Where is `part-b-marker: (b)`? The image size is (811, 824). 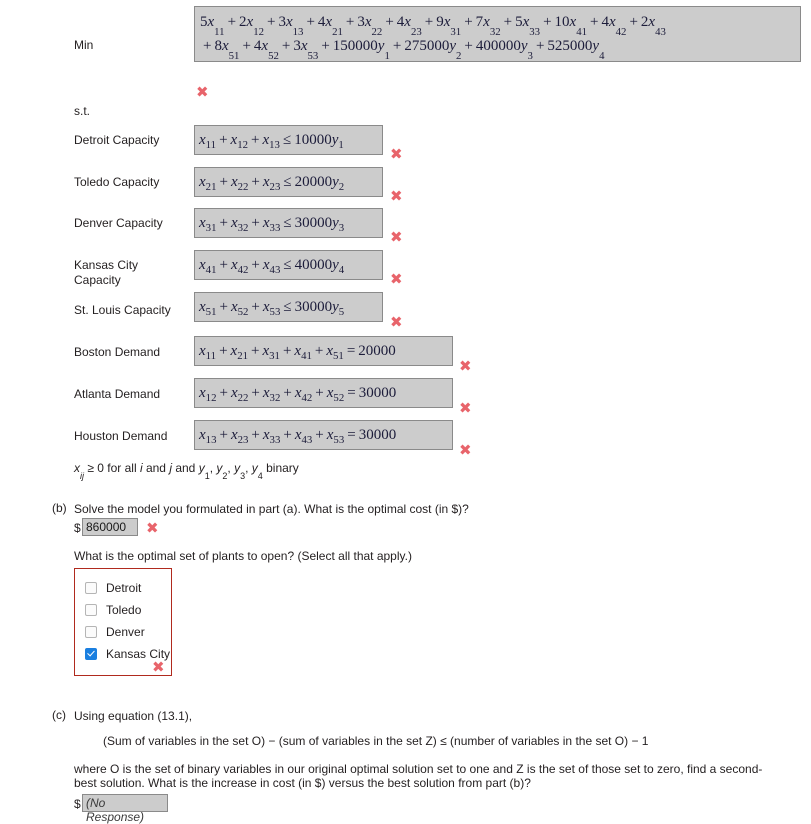 part-b-marker: (b) is located at coordinates (59, 508).